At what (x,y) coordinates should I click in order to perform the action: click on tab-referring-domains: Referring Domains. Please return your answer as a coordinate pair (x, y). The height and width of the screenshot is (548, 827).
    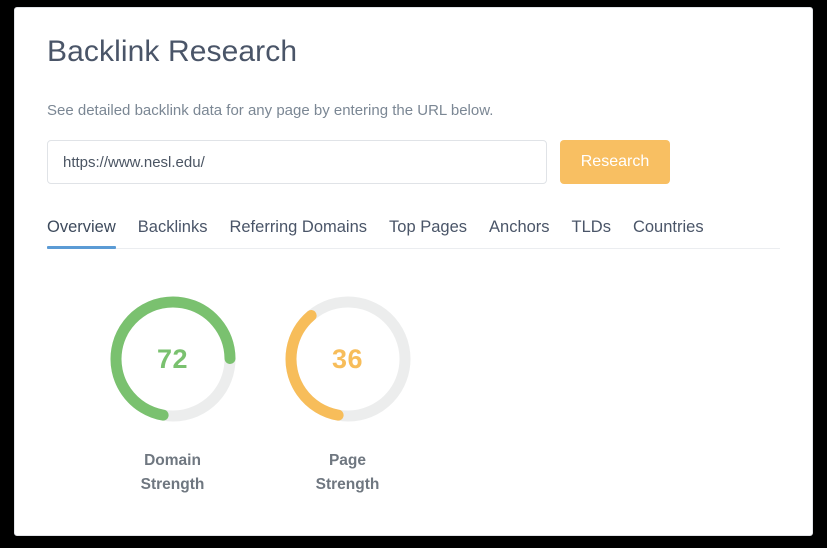
    Looking at the image, I should click on (298, 233).